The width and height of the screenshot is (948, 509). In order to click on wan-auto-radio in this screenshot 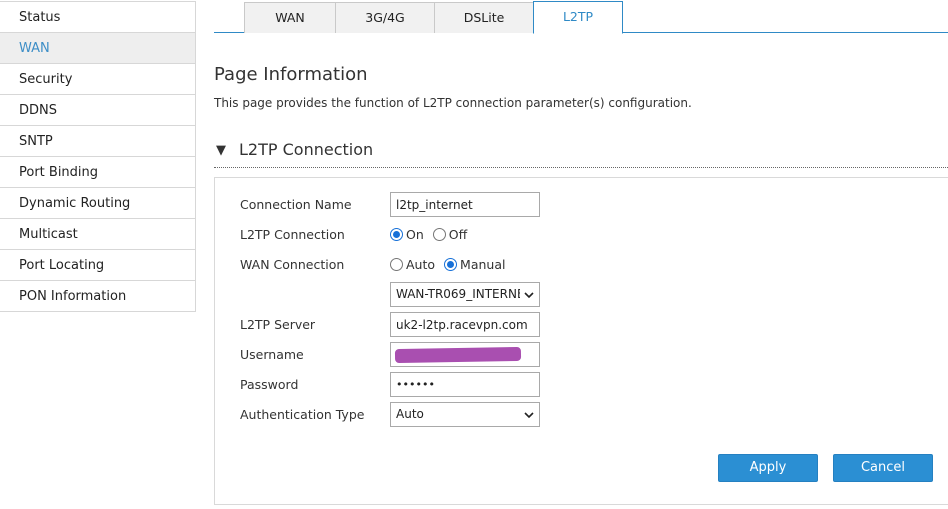, I will do `click(396, 264)`.